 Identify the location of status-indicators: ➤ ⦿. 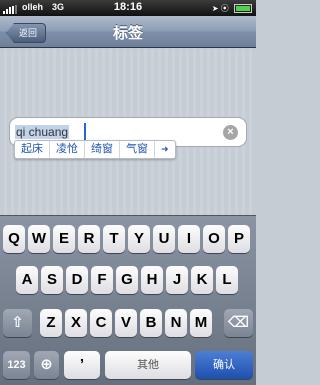
(232, 8).